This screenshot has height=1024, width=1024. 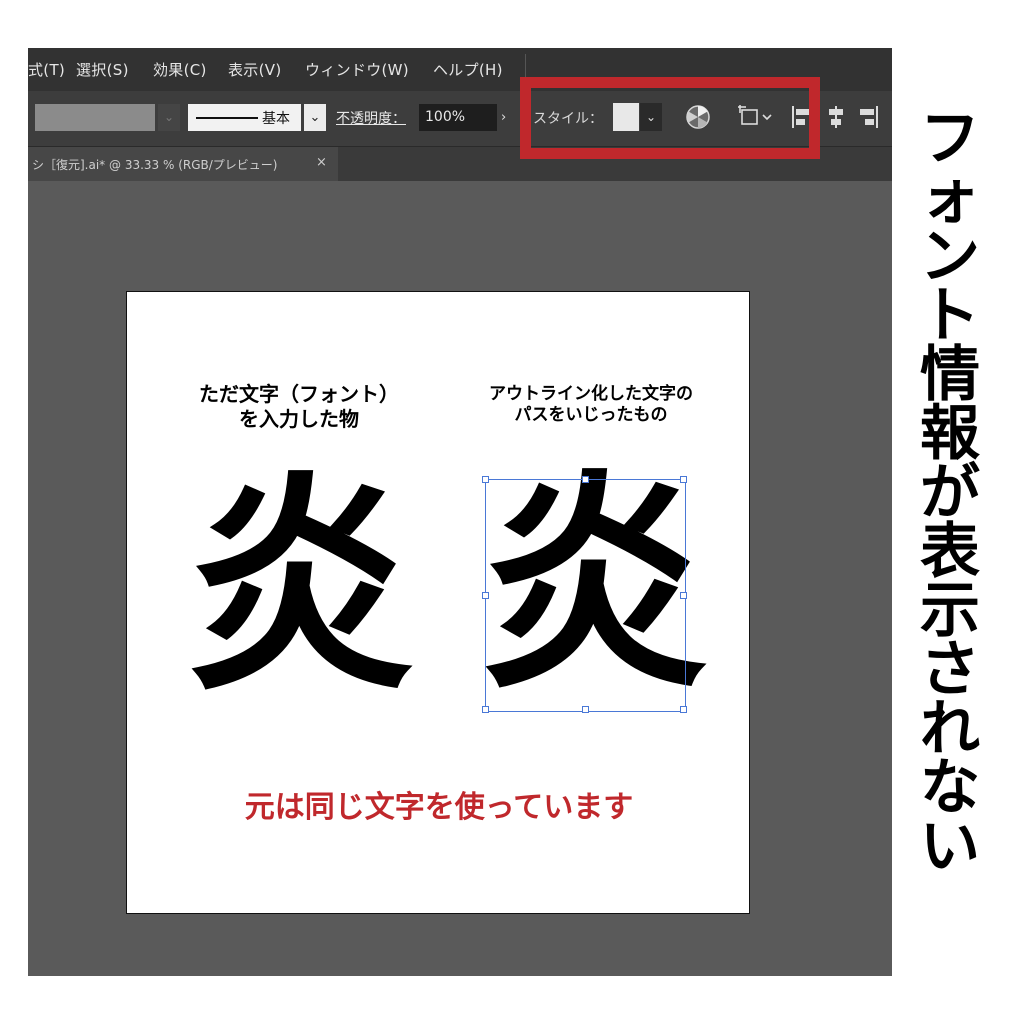 What do you see at coordinates (950, 611) in the screenshot?
I see `side-title-char: 示` at bounding box center [950, 611].